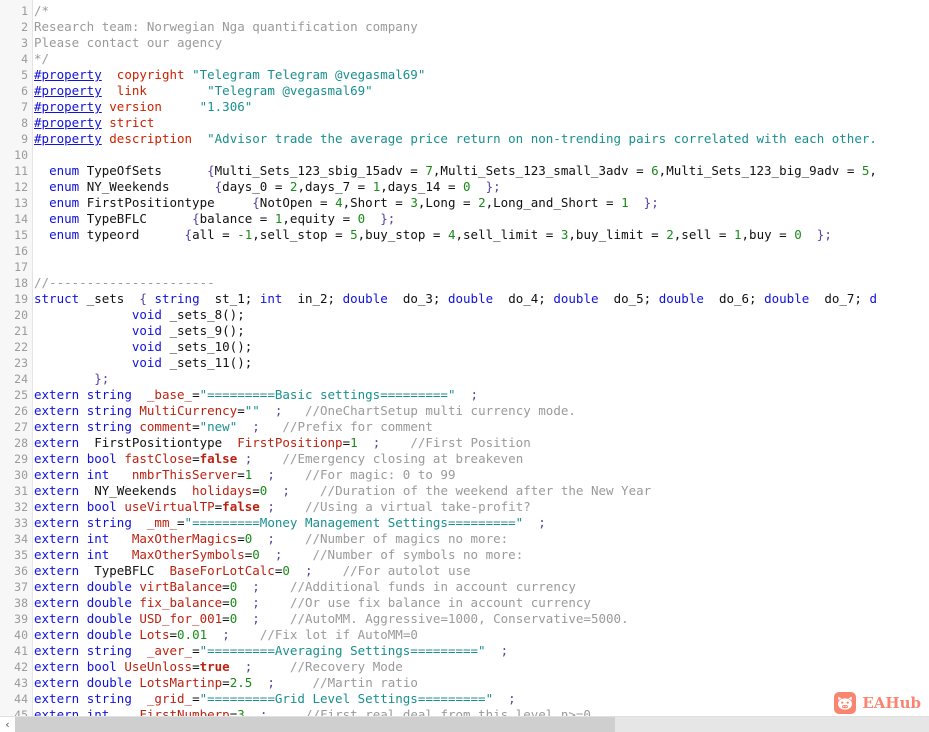 The image size is (929, 732). What do you see at coordinates (24, 107) in the screenshot?
I see `line-number: 7` at bounding box center [24, 107].